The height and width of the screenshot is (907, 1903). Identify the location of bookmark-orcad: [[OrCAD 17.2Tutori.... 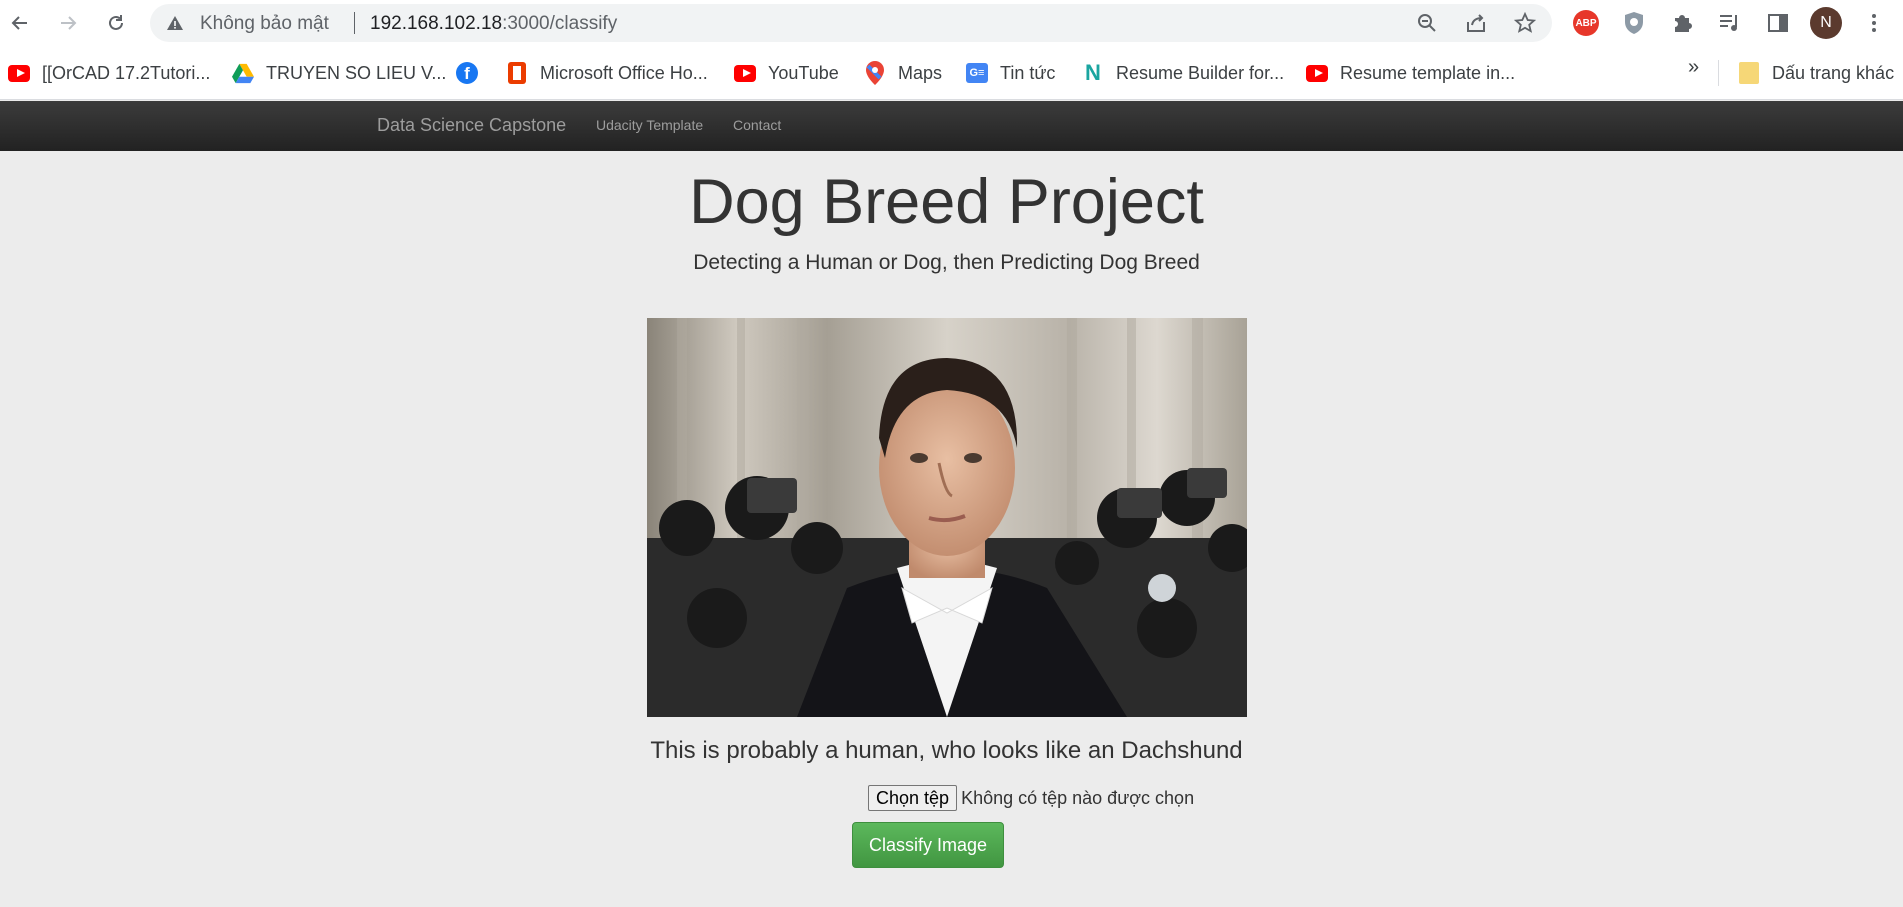
(109, 73).